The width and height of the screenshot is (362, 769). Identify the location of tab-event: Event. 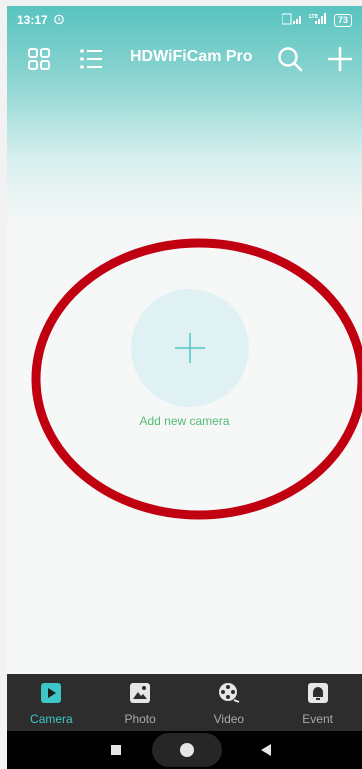
(317, 702).